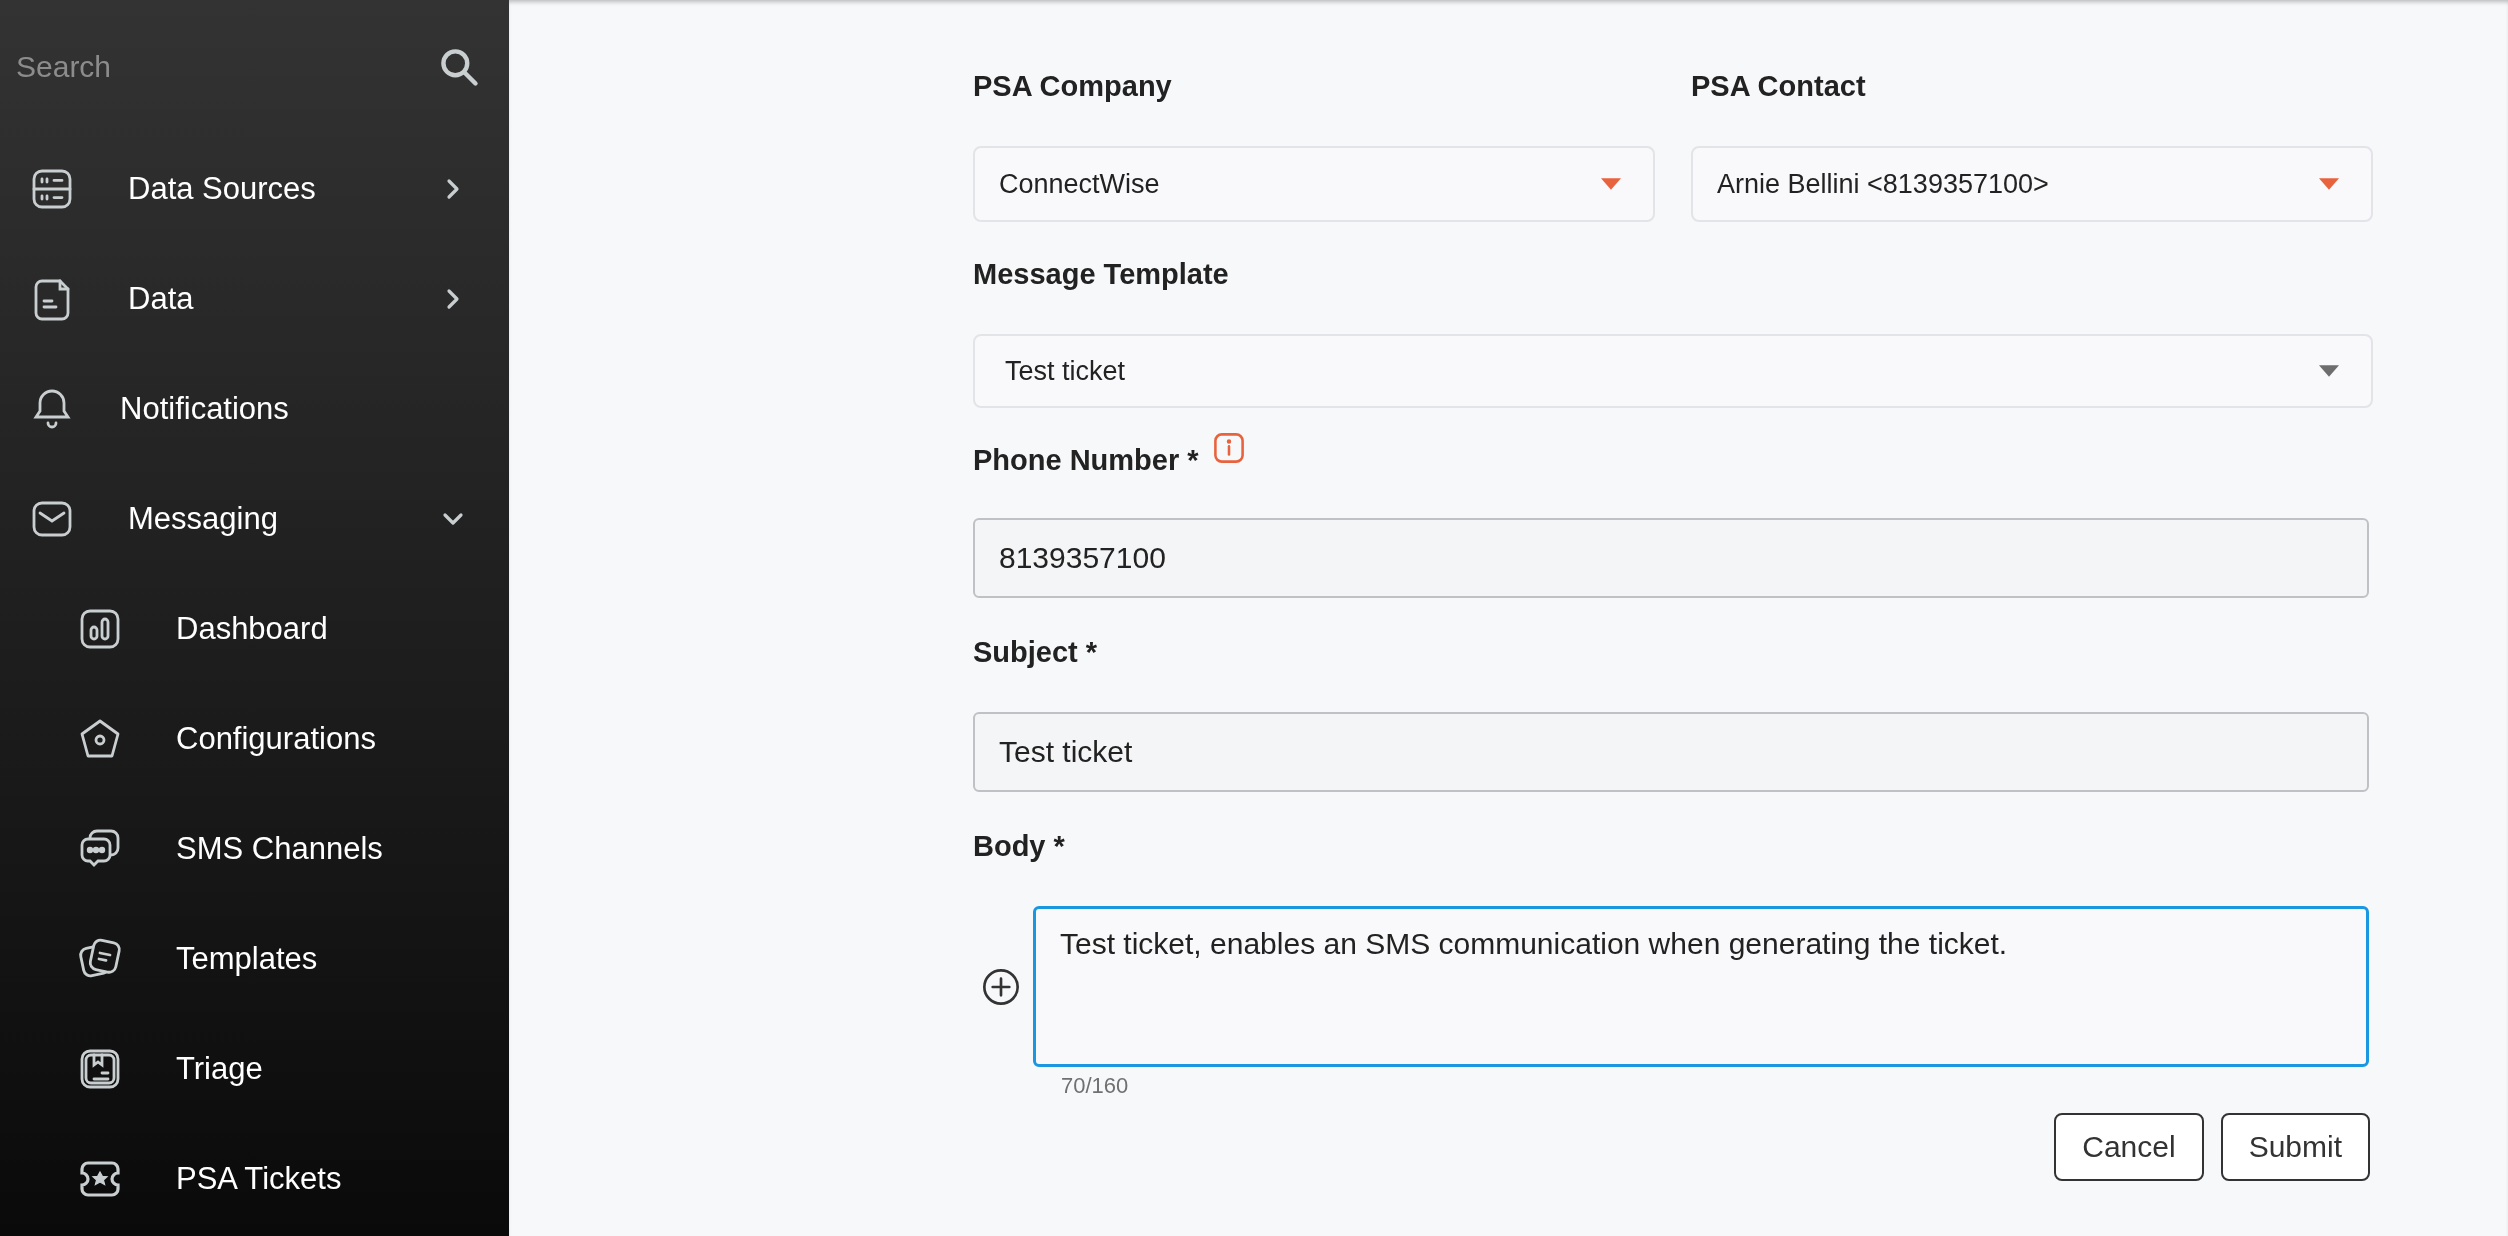 Image resolution: width=2508 pixels, height=1236 pixels. I want to click on character-counter: 70/160, so click(1095, 1086).